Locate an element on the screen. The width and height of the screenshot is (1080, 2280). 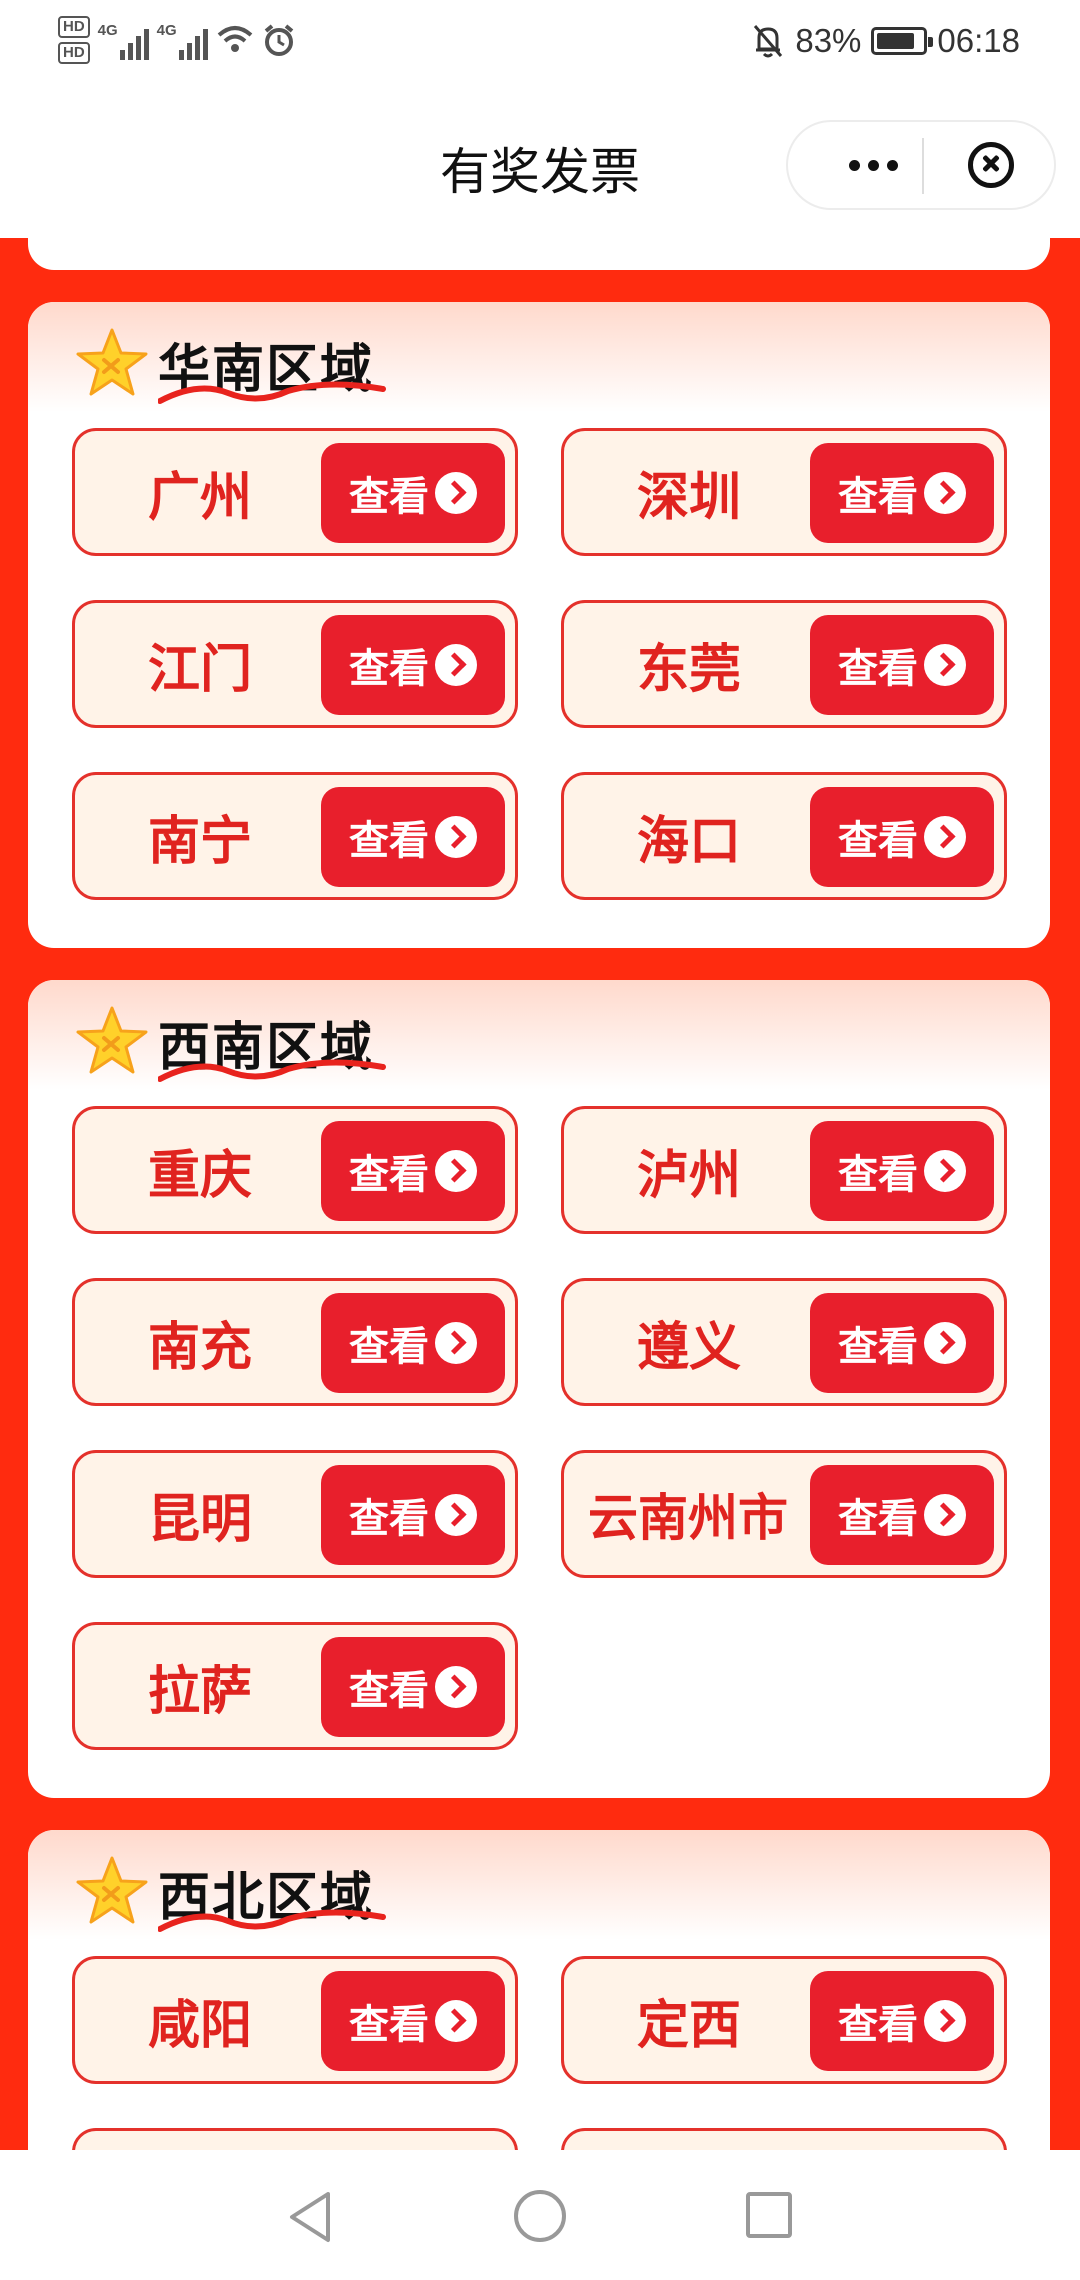
title-bar: 有奖发票 is located at coordinates (540, 165).